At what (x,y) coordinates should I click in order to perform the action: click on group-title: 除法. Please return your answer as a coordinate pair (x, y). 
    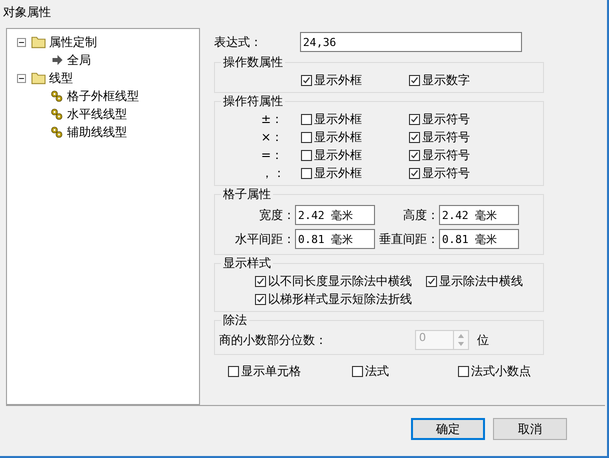
    Looking at the image, I should click on (235, 320).